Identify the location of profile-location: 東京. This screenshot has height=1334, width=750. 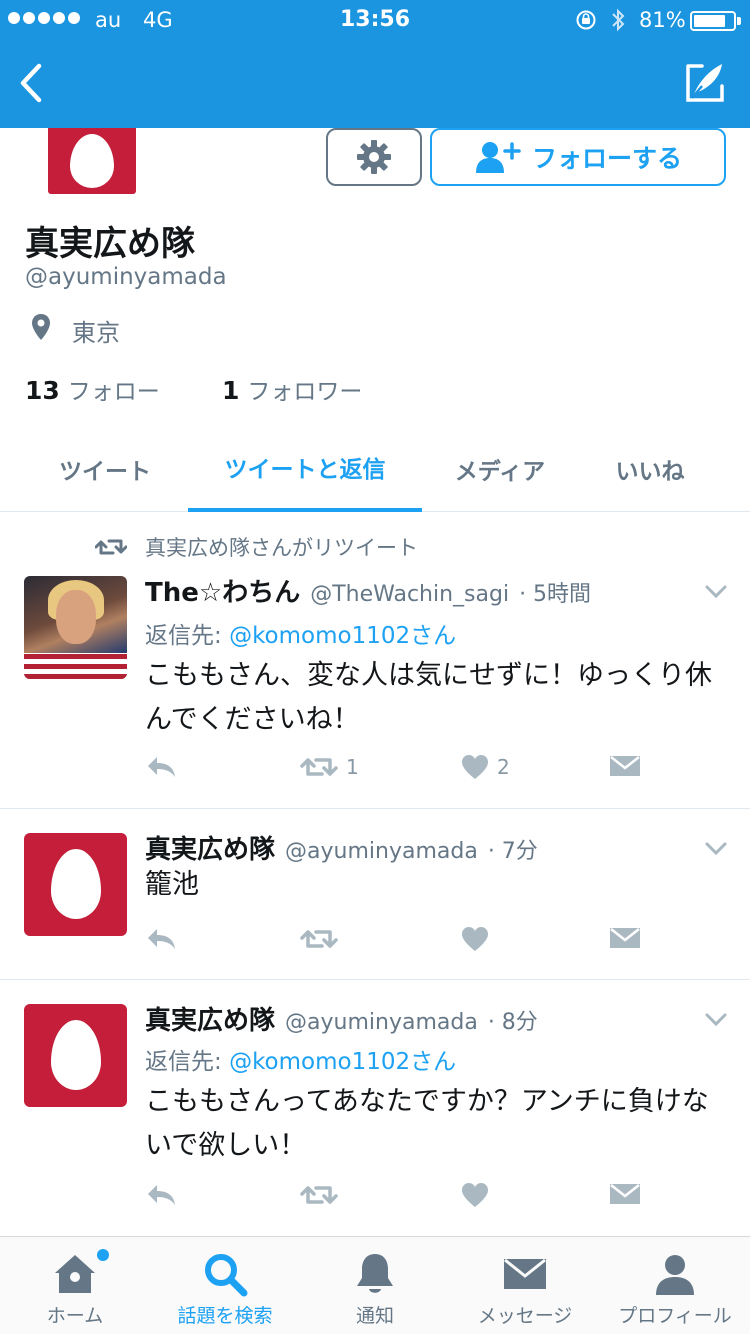
(96, 333).